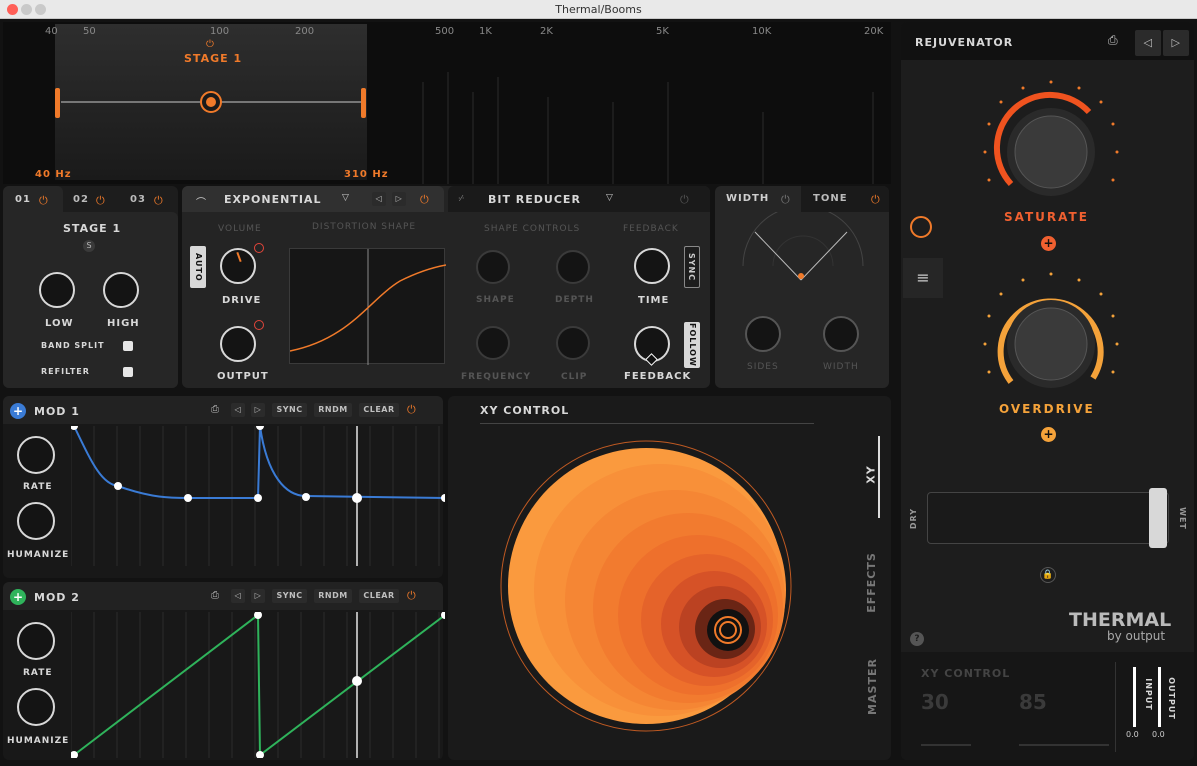 This screenshot has height=766, width=1197. What do you see at coordinates (258, 496) in the screenshot?
I see `mod1-envelope` at bounding box center [258, 496].